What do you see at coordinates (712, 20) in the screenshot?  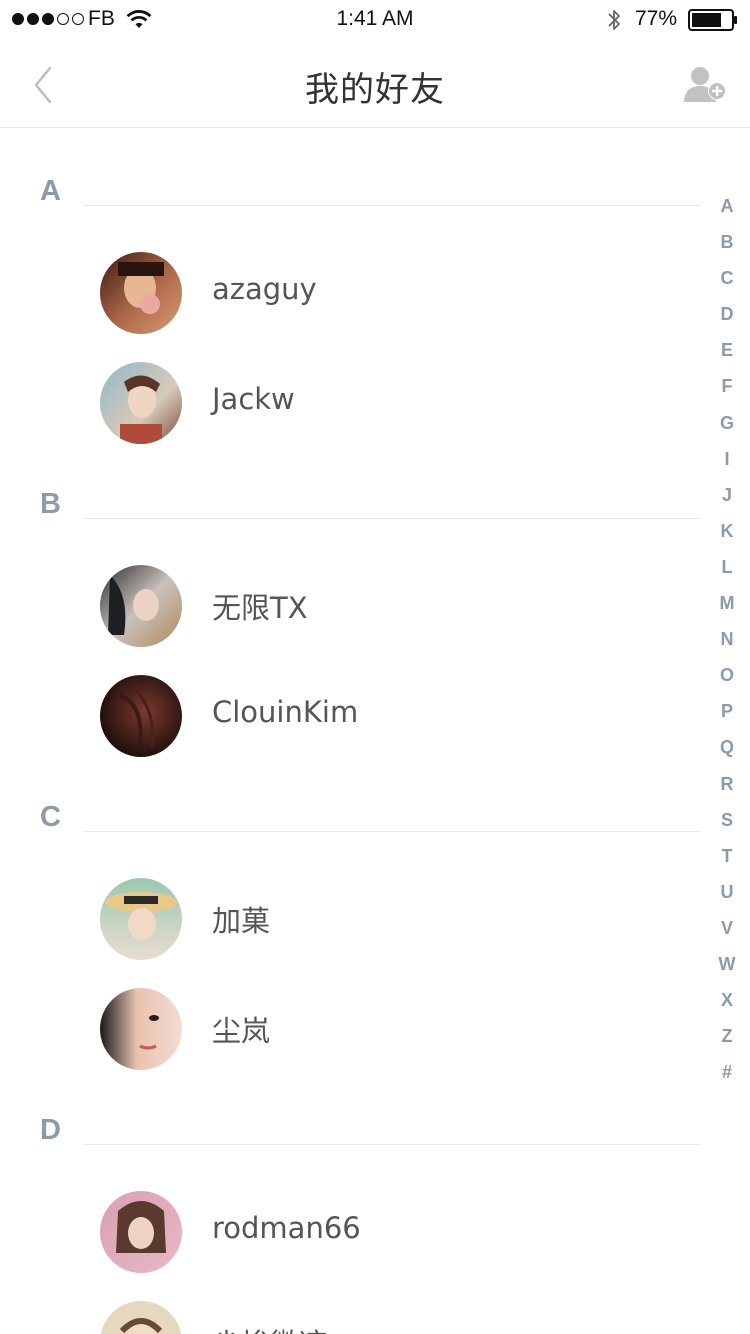 I see `battery-icon` at bounding box center [712, 20].